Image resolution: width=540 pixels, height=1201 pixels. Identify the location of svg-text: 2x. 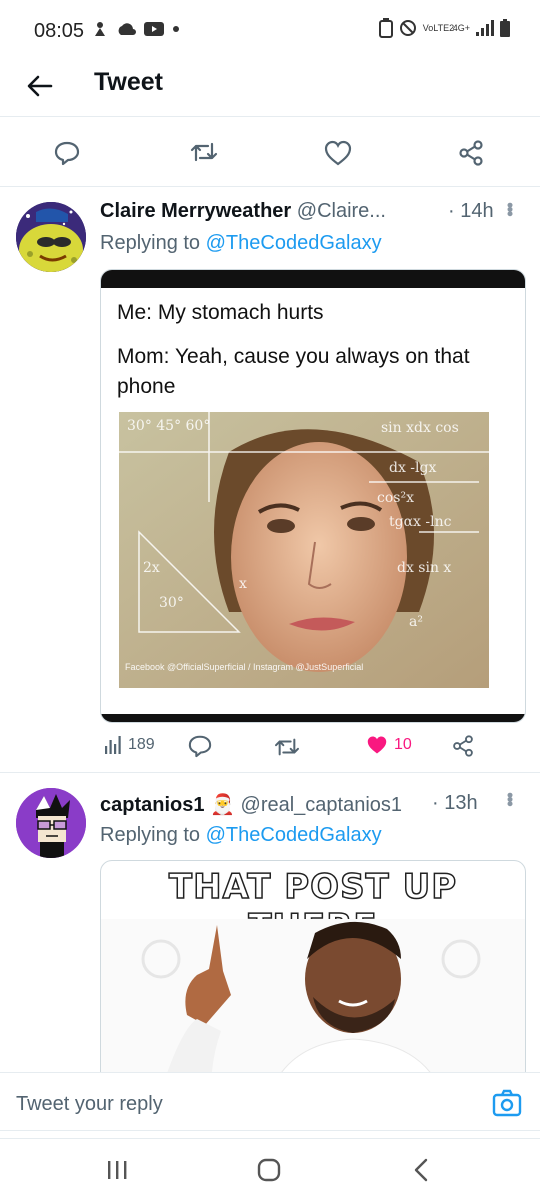
(151, 568).